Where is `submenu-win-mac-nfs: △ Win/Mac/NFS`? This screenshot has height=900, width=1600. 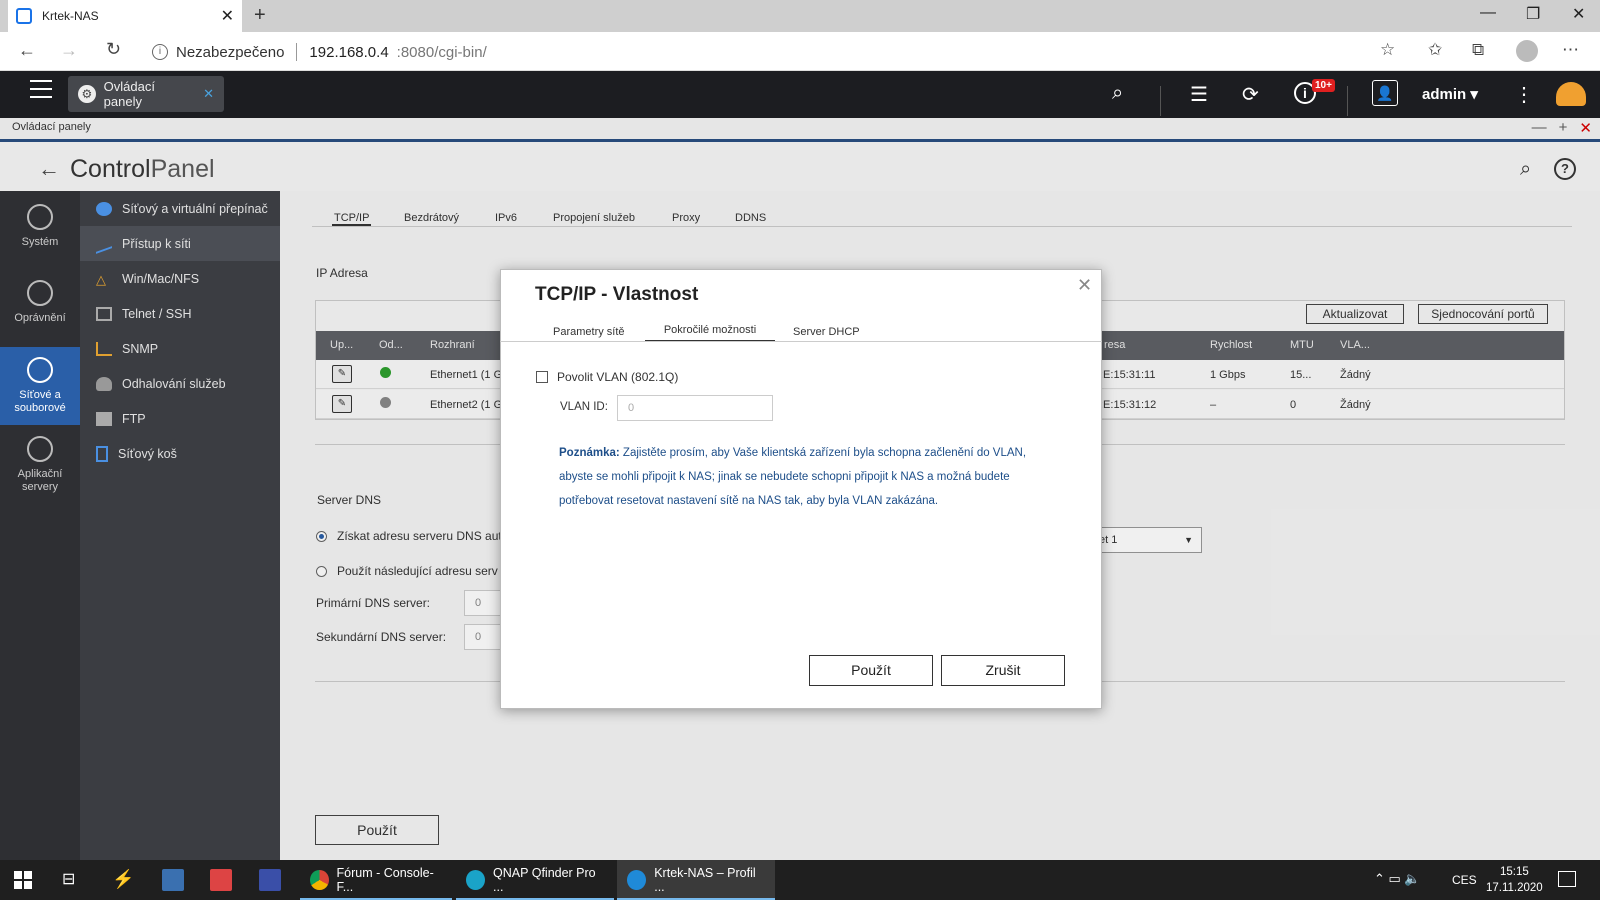
submenu-win-mac-nfs: △ Win/Mac/NFS is located at coordinates (180, 278).